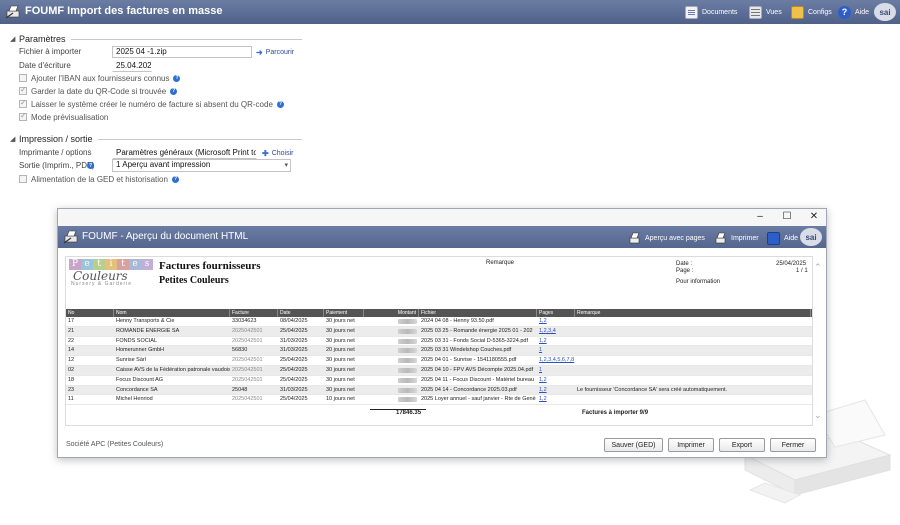 This screenshot has height=525, width=900. What do you see at coordinates (720, 12) in the screenshot?
I see `documents-label: Documents` at bounding box center [720, 12].